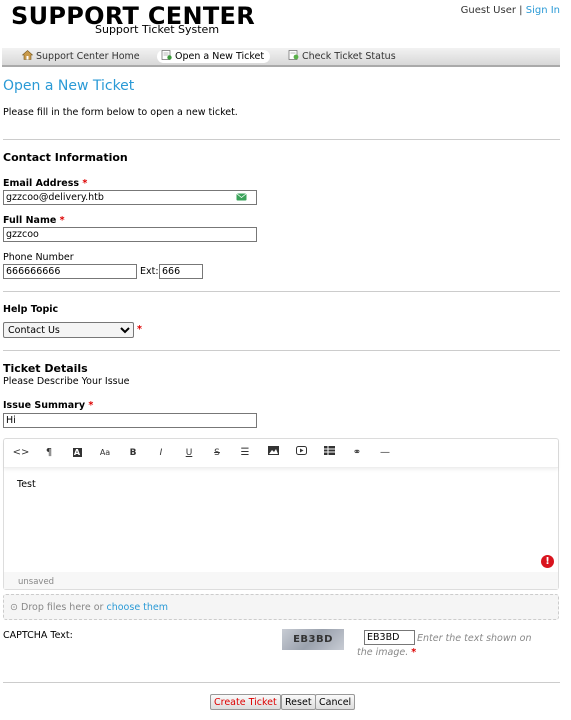 The width and height of the screenshot is (571, 720). I want to click on nav-open-new-ticket: Open a New Ticket, so click(214, 56).